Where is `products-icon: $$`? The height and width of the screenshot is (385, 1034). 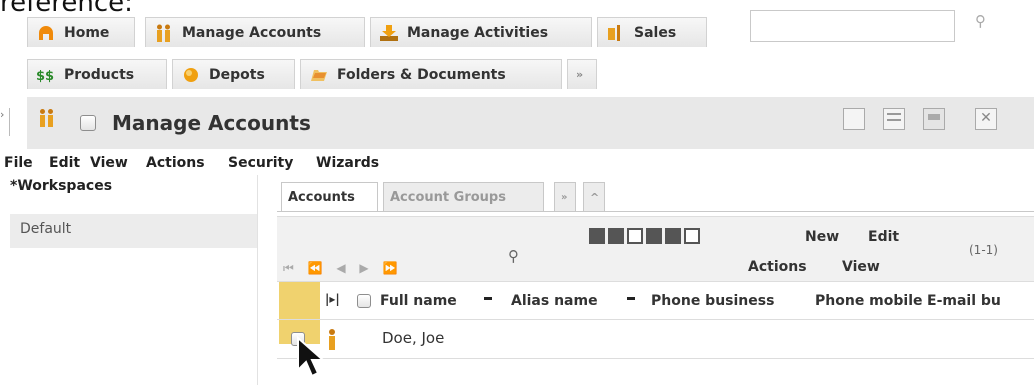 products-icon: $$ is located at coordinates (46, 75).